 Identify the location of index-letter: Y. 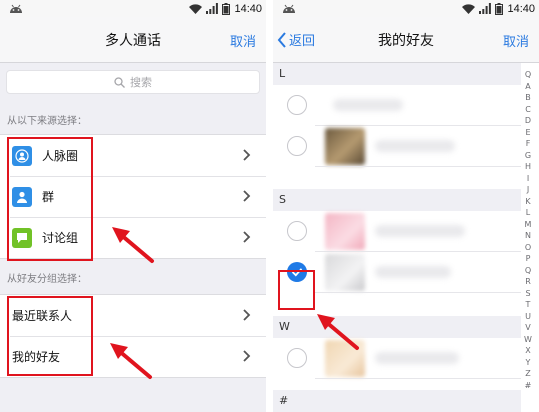
(528, 363).